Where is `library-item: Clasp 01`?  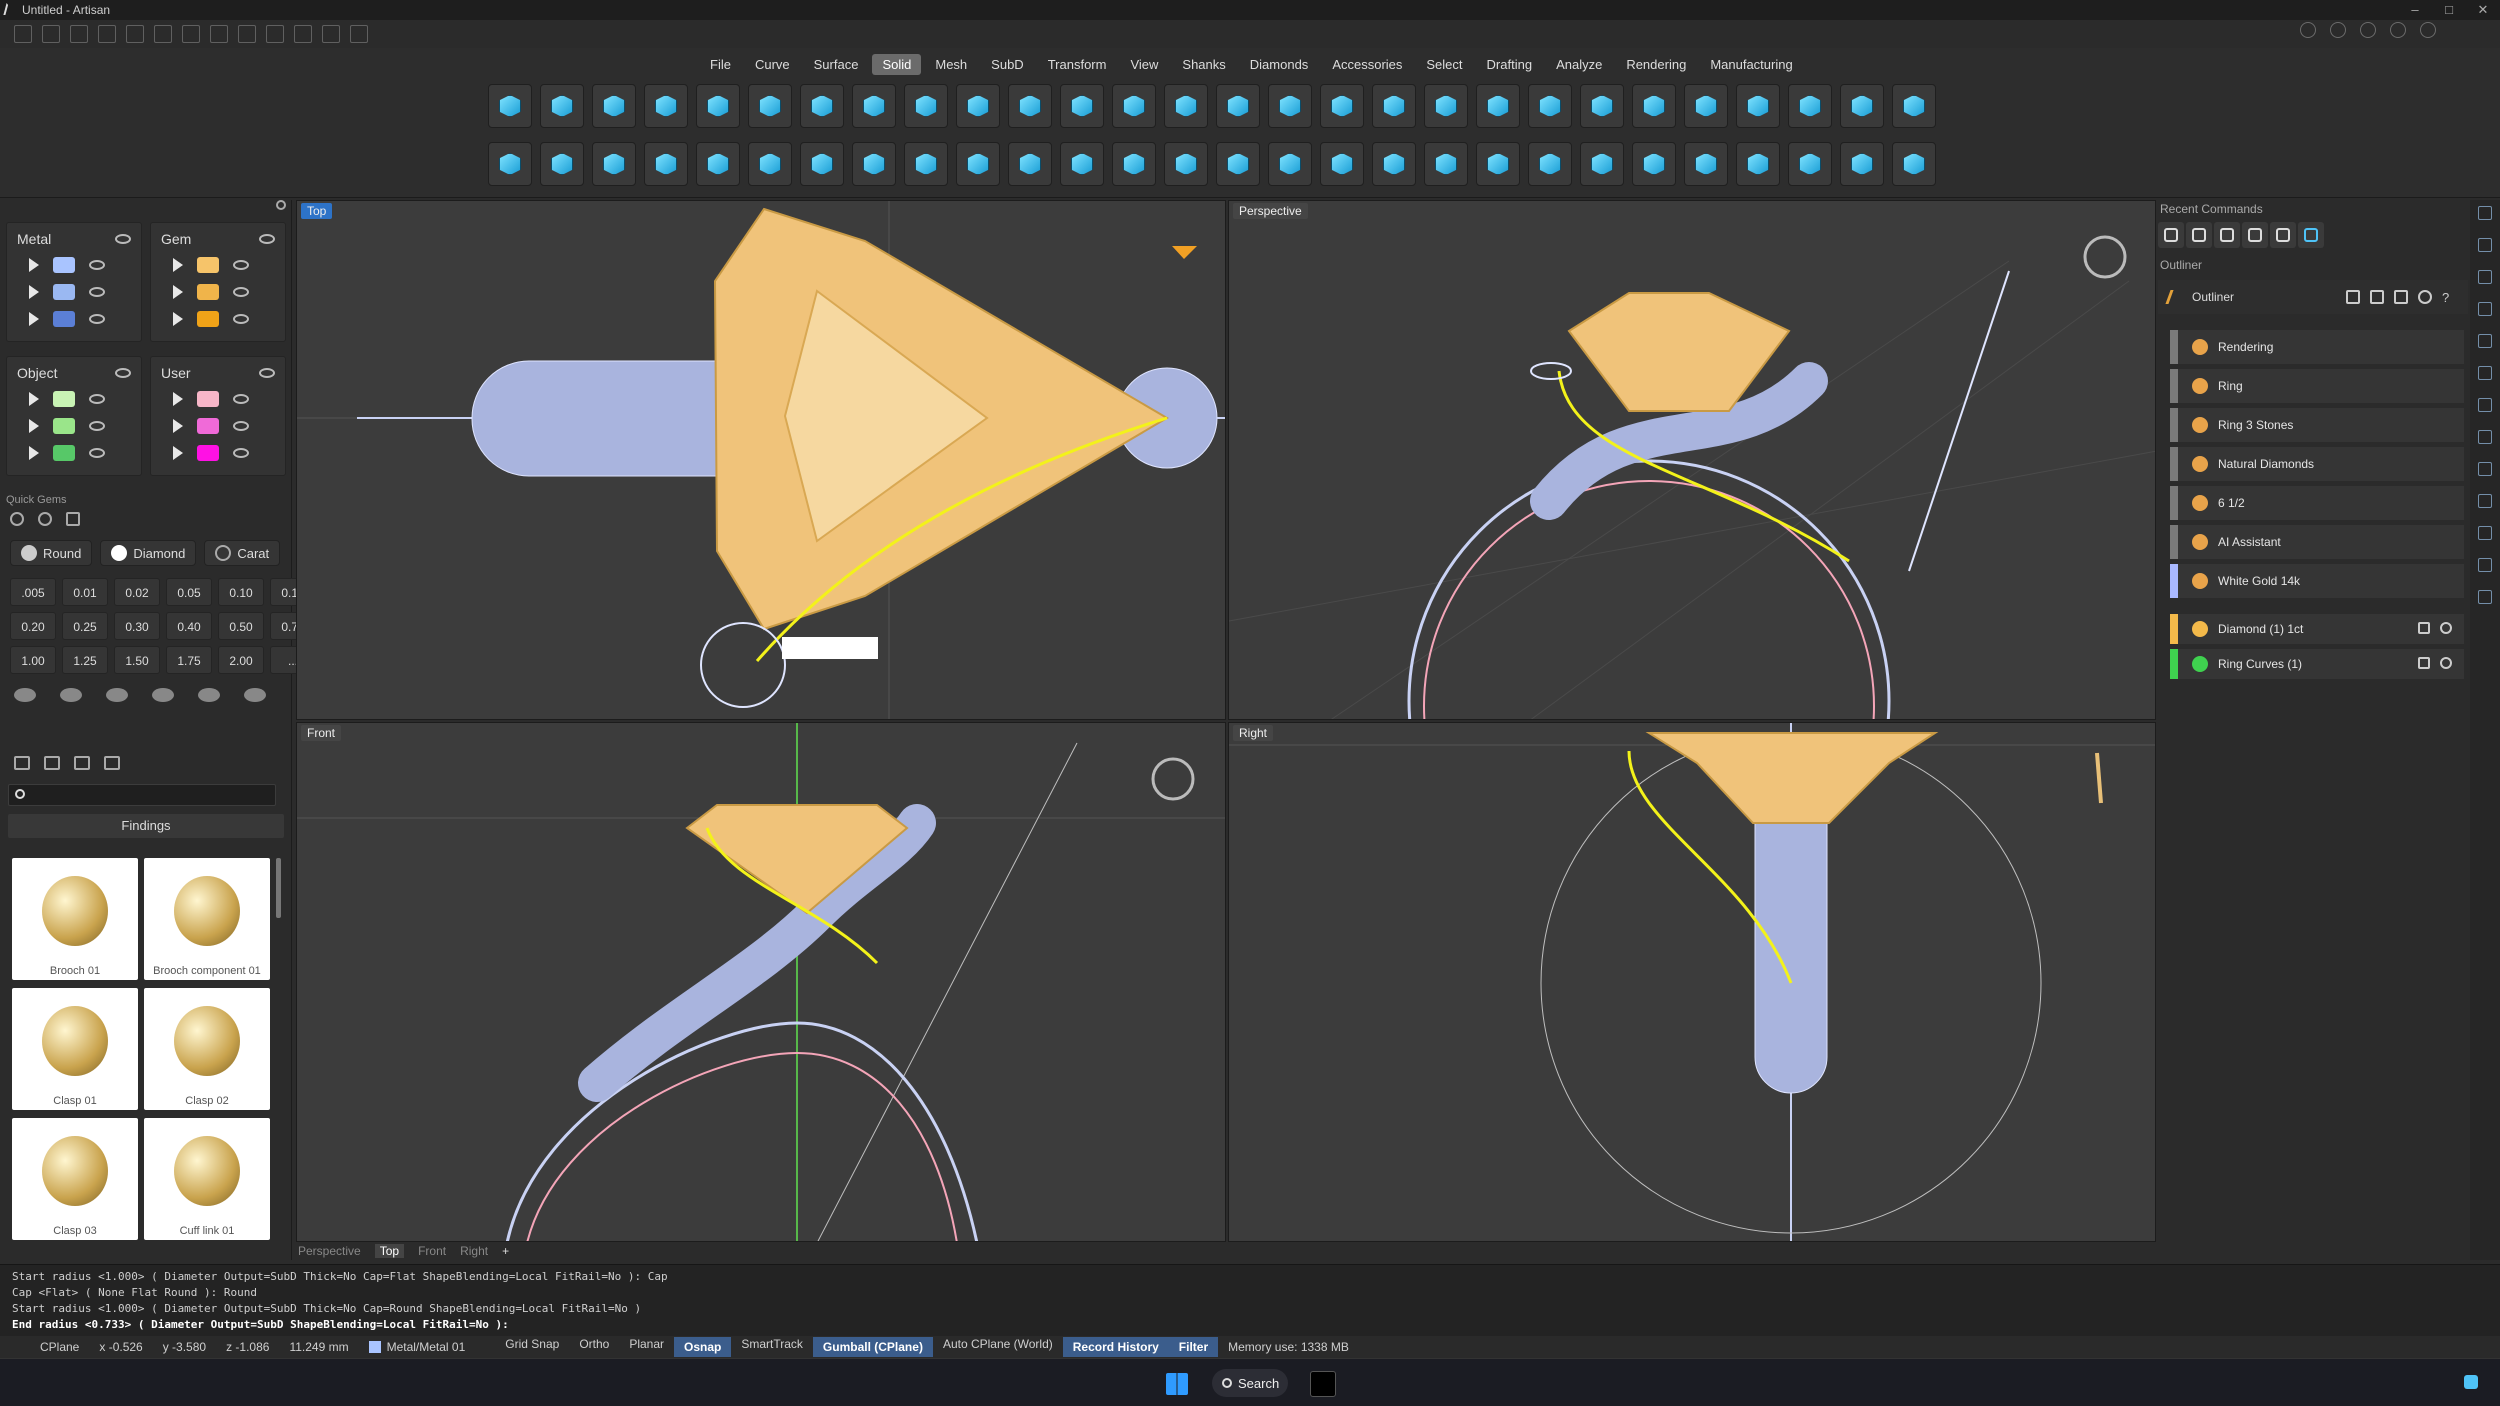
library-item: Clasp 01 is located at coordinates (75, 1049).